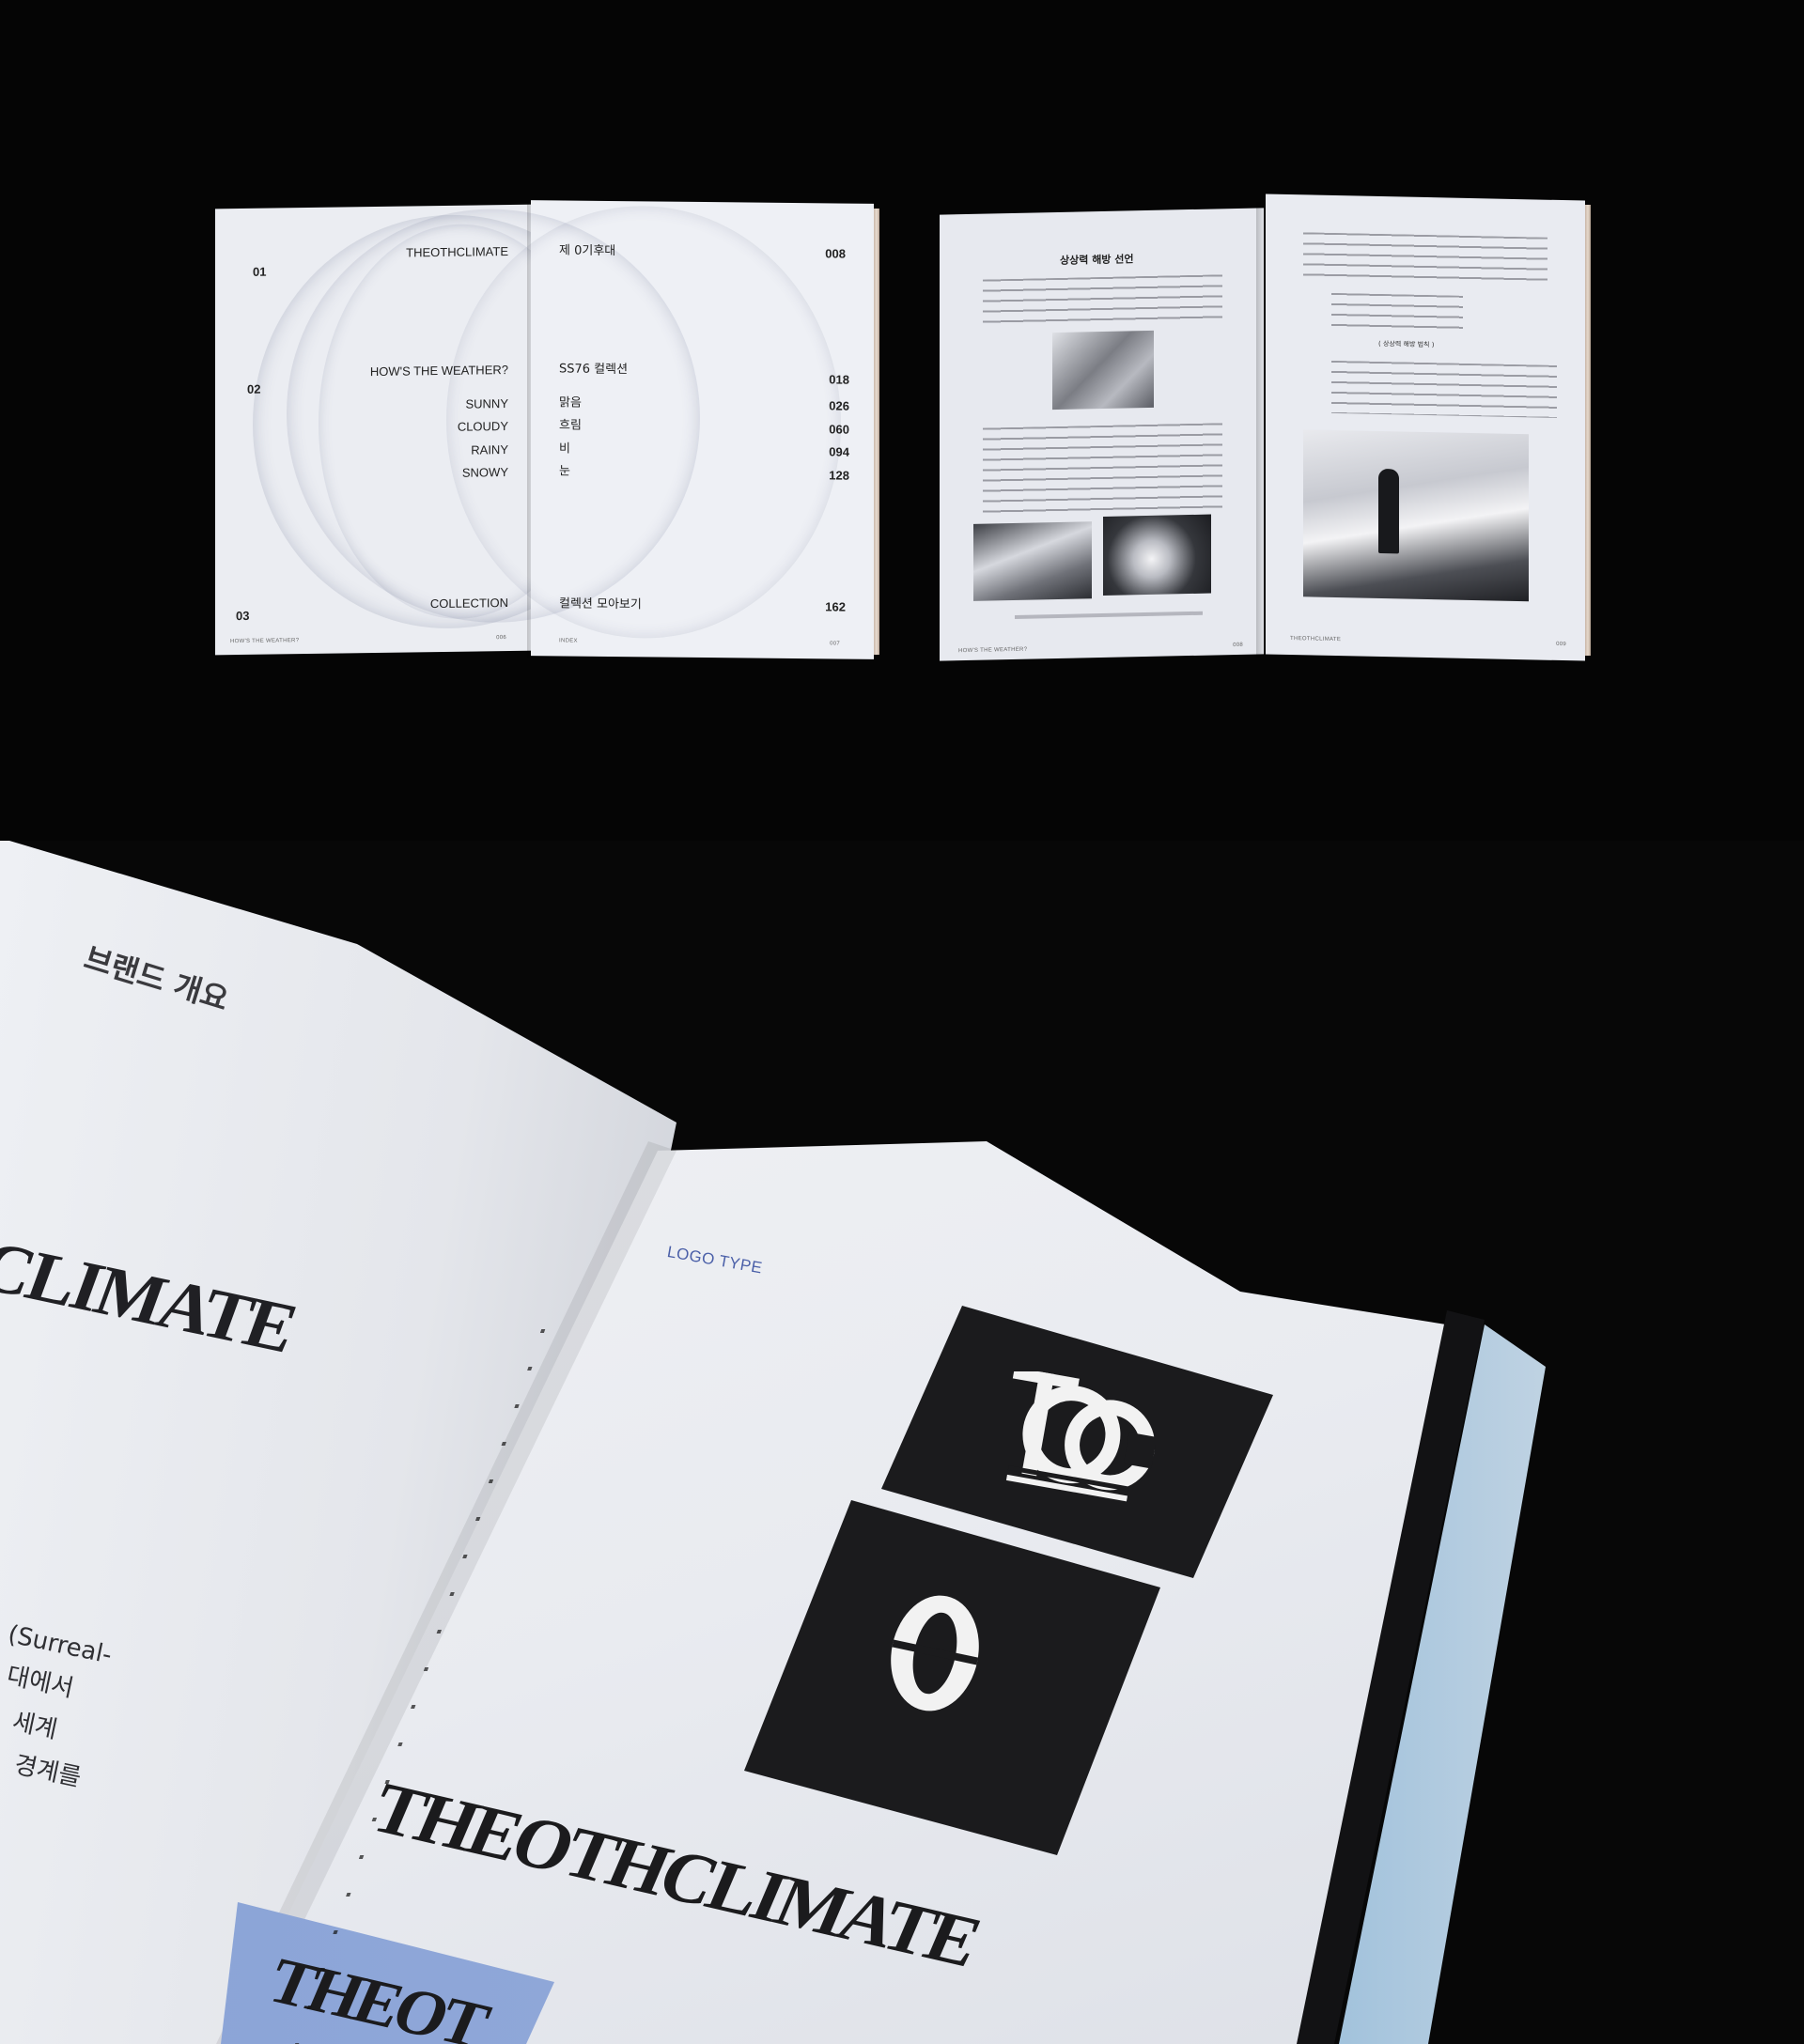  I want to click on arc-decoration-right-outer, so click(643, 422).